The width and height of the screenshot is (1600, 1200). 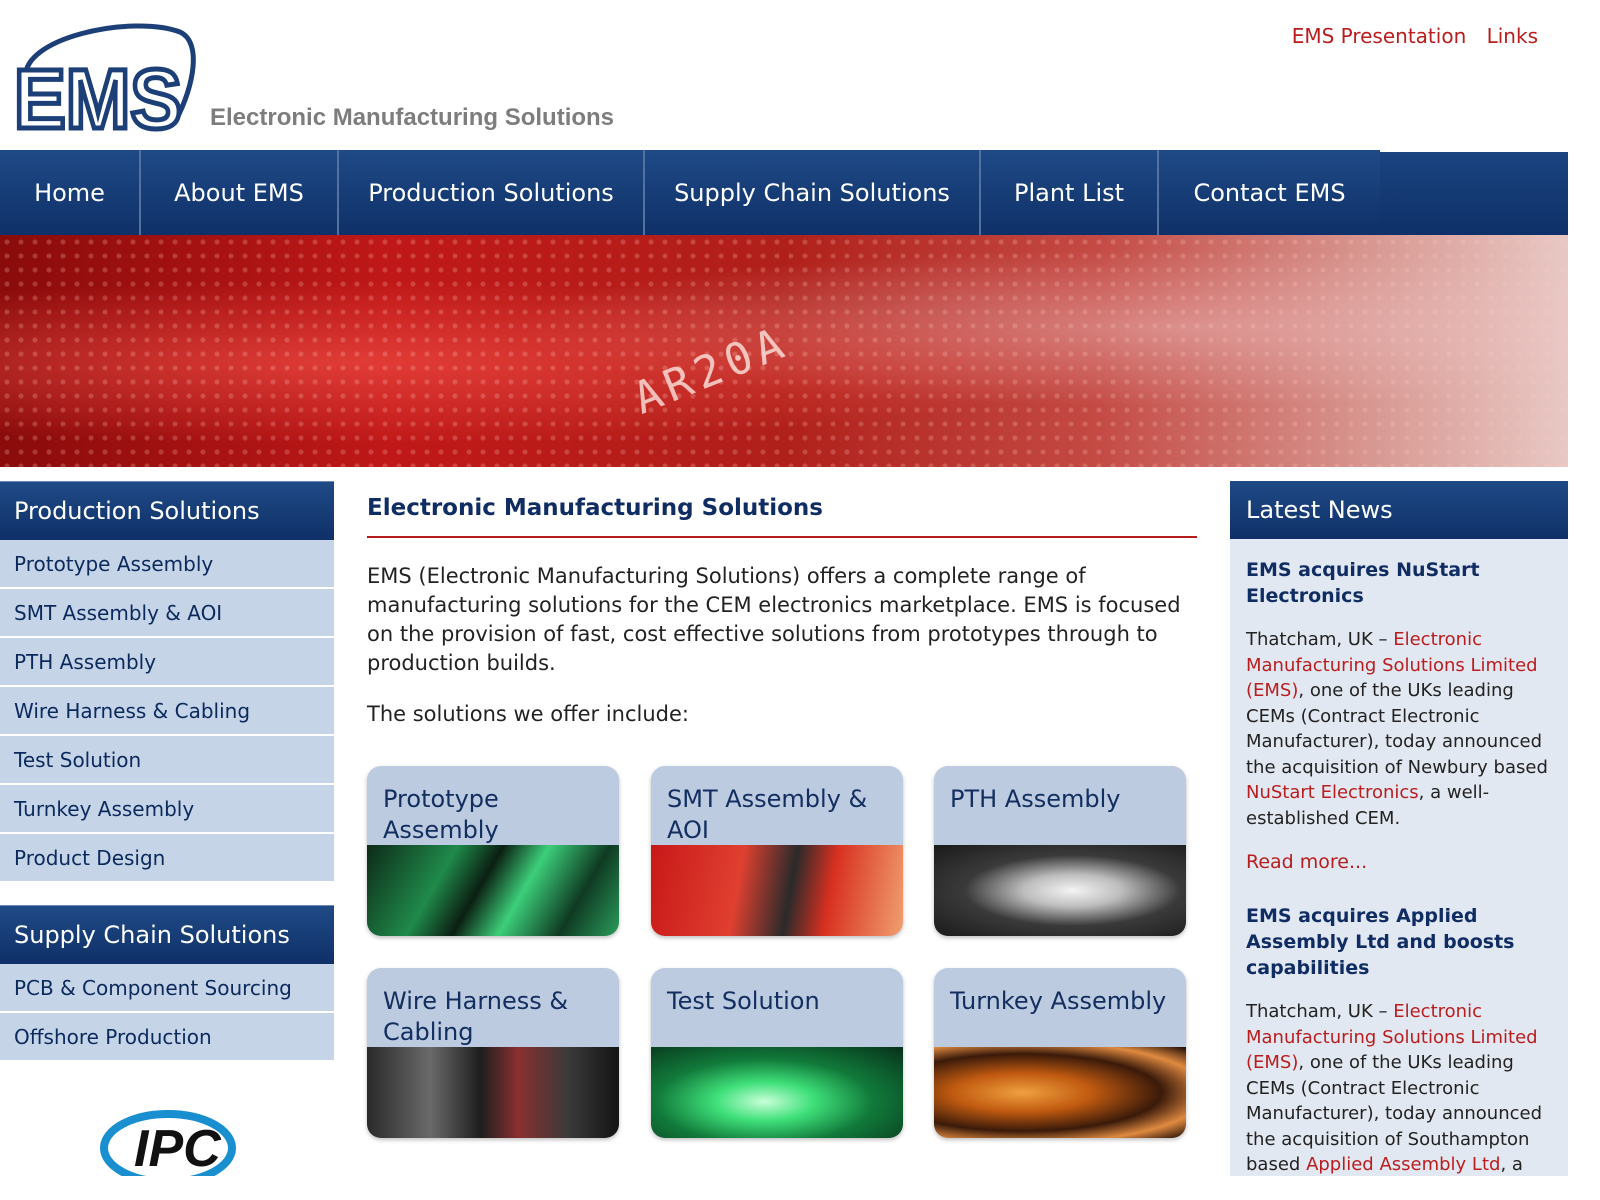 What do you see at coordinates (167, 1037) in the screenshot?
I see `sidebar-item-offshore-production: Offshore Production` at bounding box center [167, 1037].